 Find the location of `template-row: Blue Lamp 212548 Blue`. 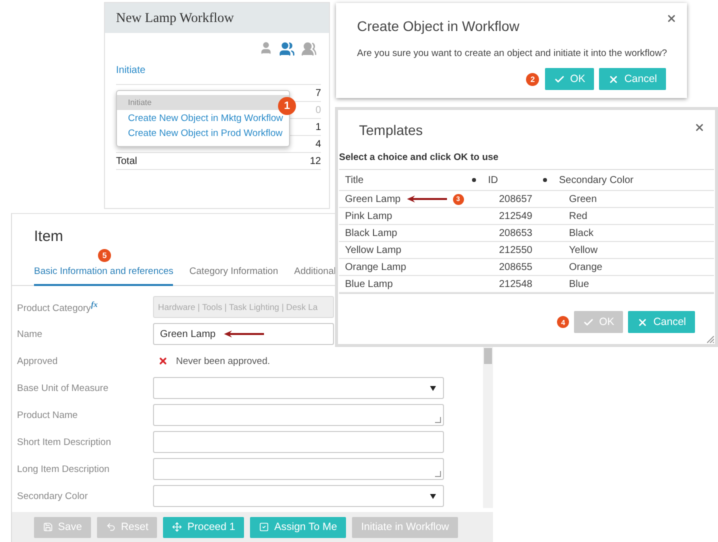

template-row: Blue Lamp 212548 Blue is located at coordinates (526, 284).